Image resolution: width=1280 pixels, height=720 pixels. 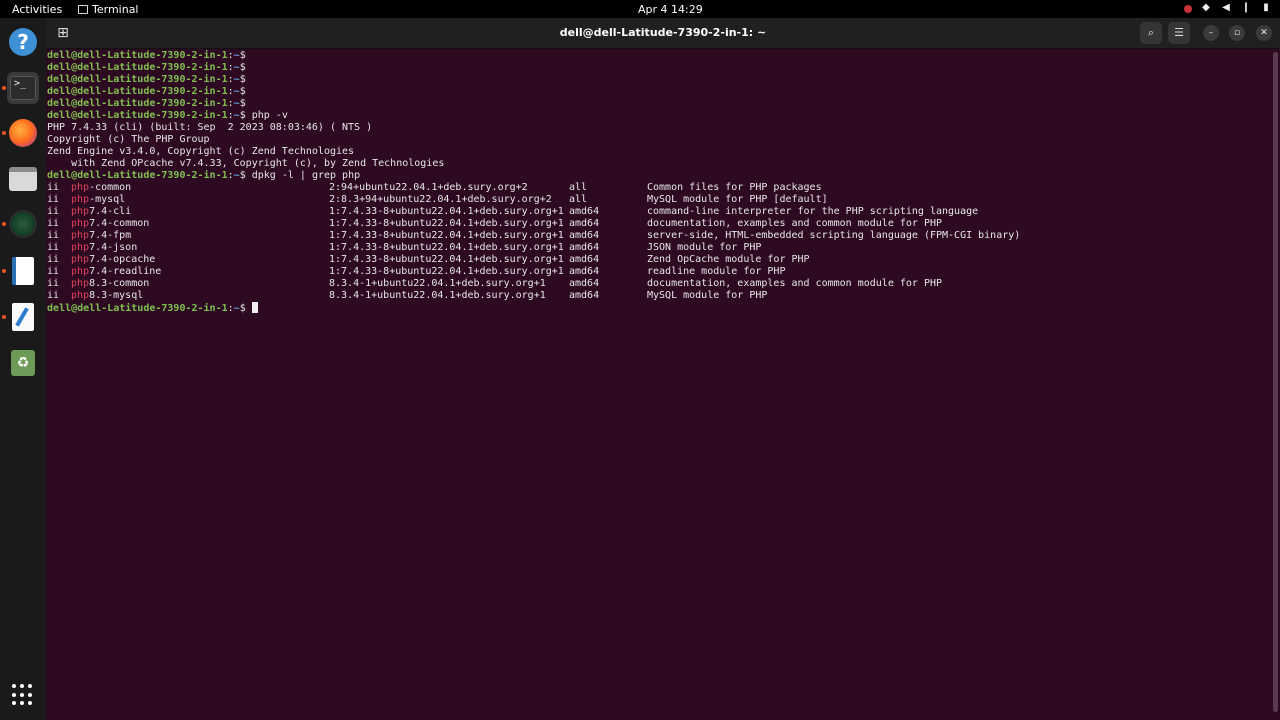 What do you see at coordinates (20, 317) in the screenshot?
I see `dock-text-editor` at bounding box center [20, 317].